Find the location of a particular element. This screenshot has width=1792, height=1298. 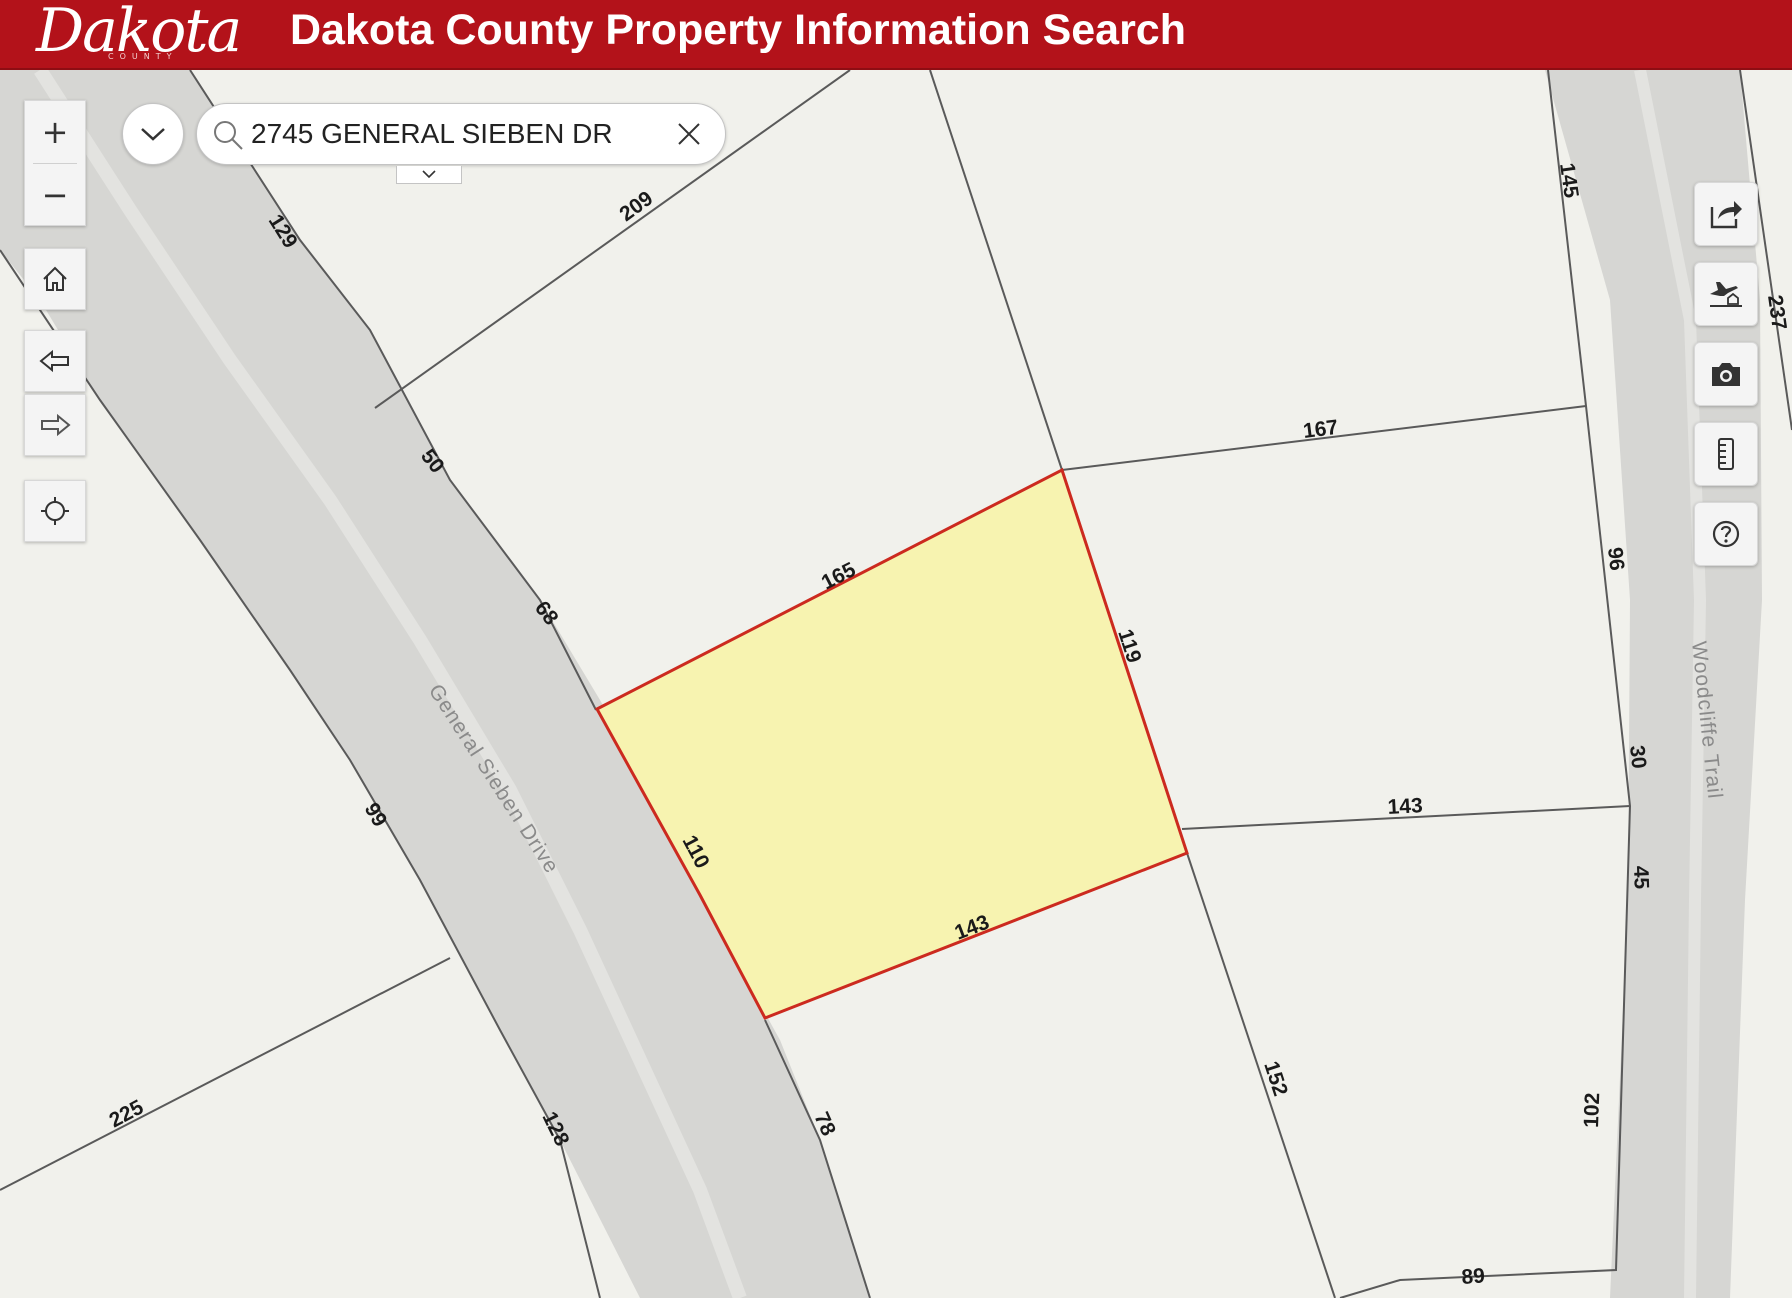

dim-label: 45 is located at coordinates (1641, 877).